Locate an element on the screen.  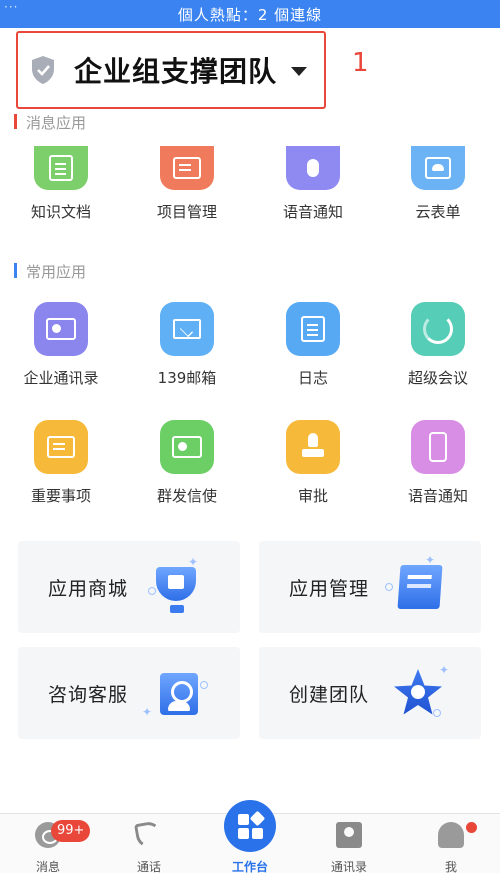
app-project-management: 项目管理 is located at coordinates (187, 184).